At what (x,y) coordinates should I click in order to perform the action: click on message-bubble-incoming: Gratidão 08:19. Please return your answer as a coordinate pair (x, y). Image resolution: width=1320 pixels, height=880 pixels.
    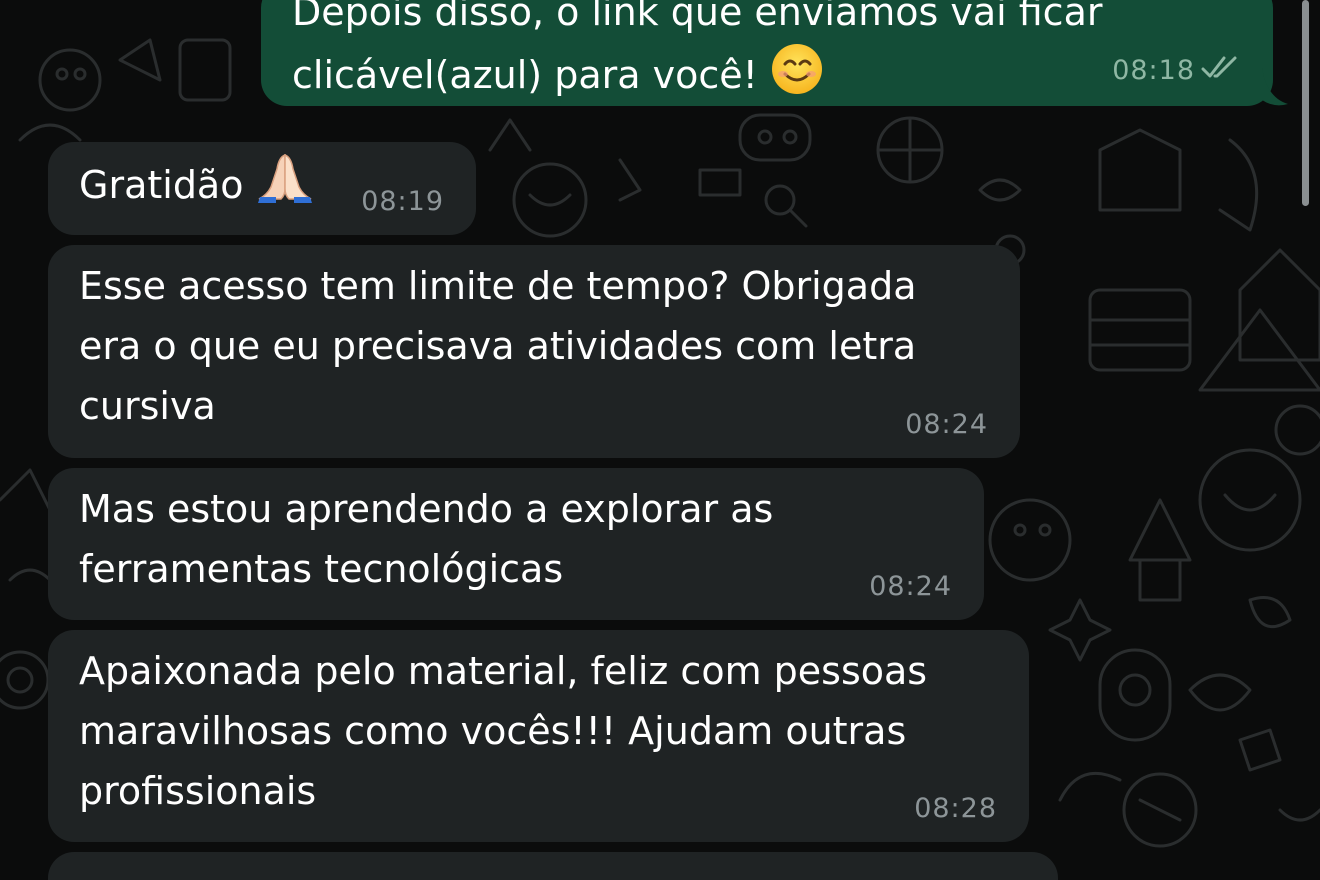
    Looking at the image, I should click on (262, 188).